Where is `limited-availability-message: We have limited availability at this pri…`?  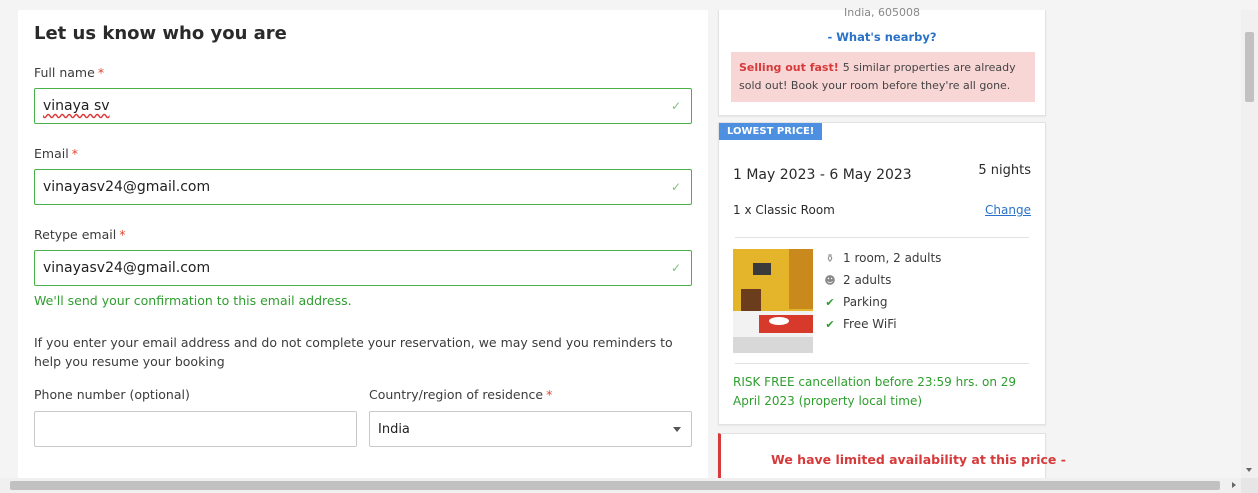 limited-availability-message: We have limited availability at this pri… is located at coordinates (918, 459).